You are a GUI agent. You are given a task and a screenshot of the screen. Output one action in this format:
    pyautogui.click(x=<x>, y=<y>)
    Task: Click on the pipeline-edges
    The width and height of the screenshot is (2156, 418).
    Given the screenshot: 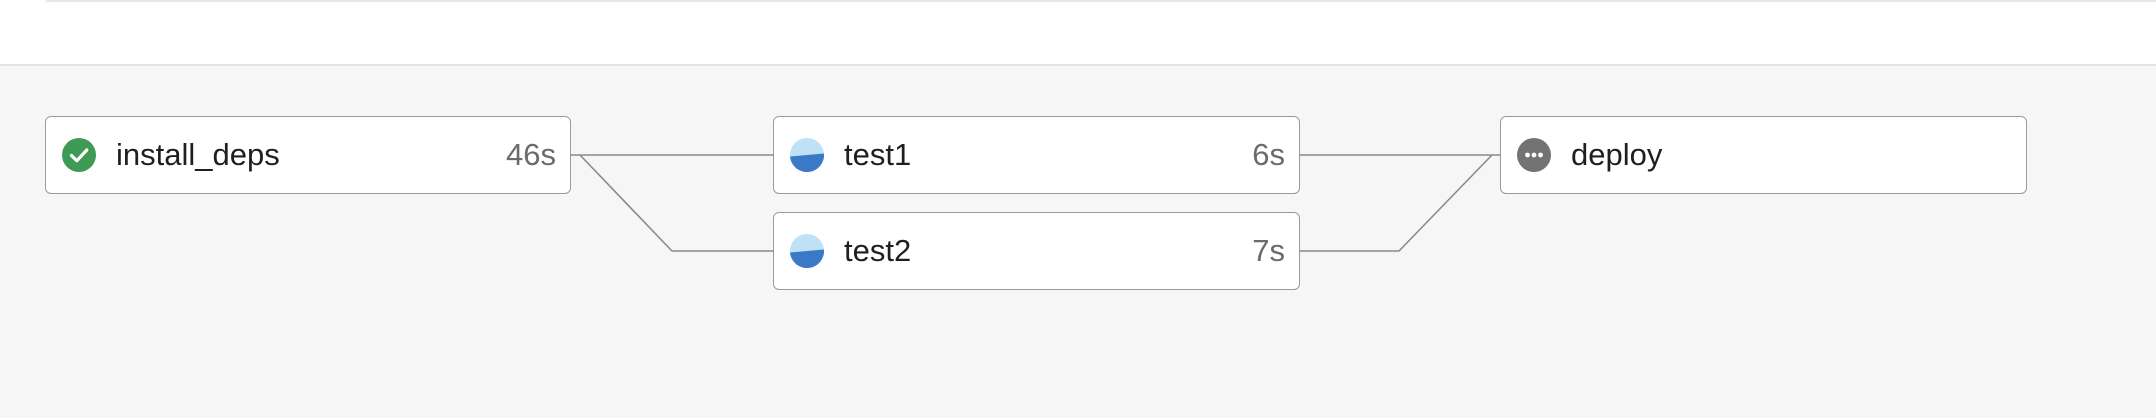 What is the action you would take?
    pyautogui.click(x=1035, y=203)
    